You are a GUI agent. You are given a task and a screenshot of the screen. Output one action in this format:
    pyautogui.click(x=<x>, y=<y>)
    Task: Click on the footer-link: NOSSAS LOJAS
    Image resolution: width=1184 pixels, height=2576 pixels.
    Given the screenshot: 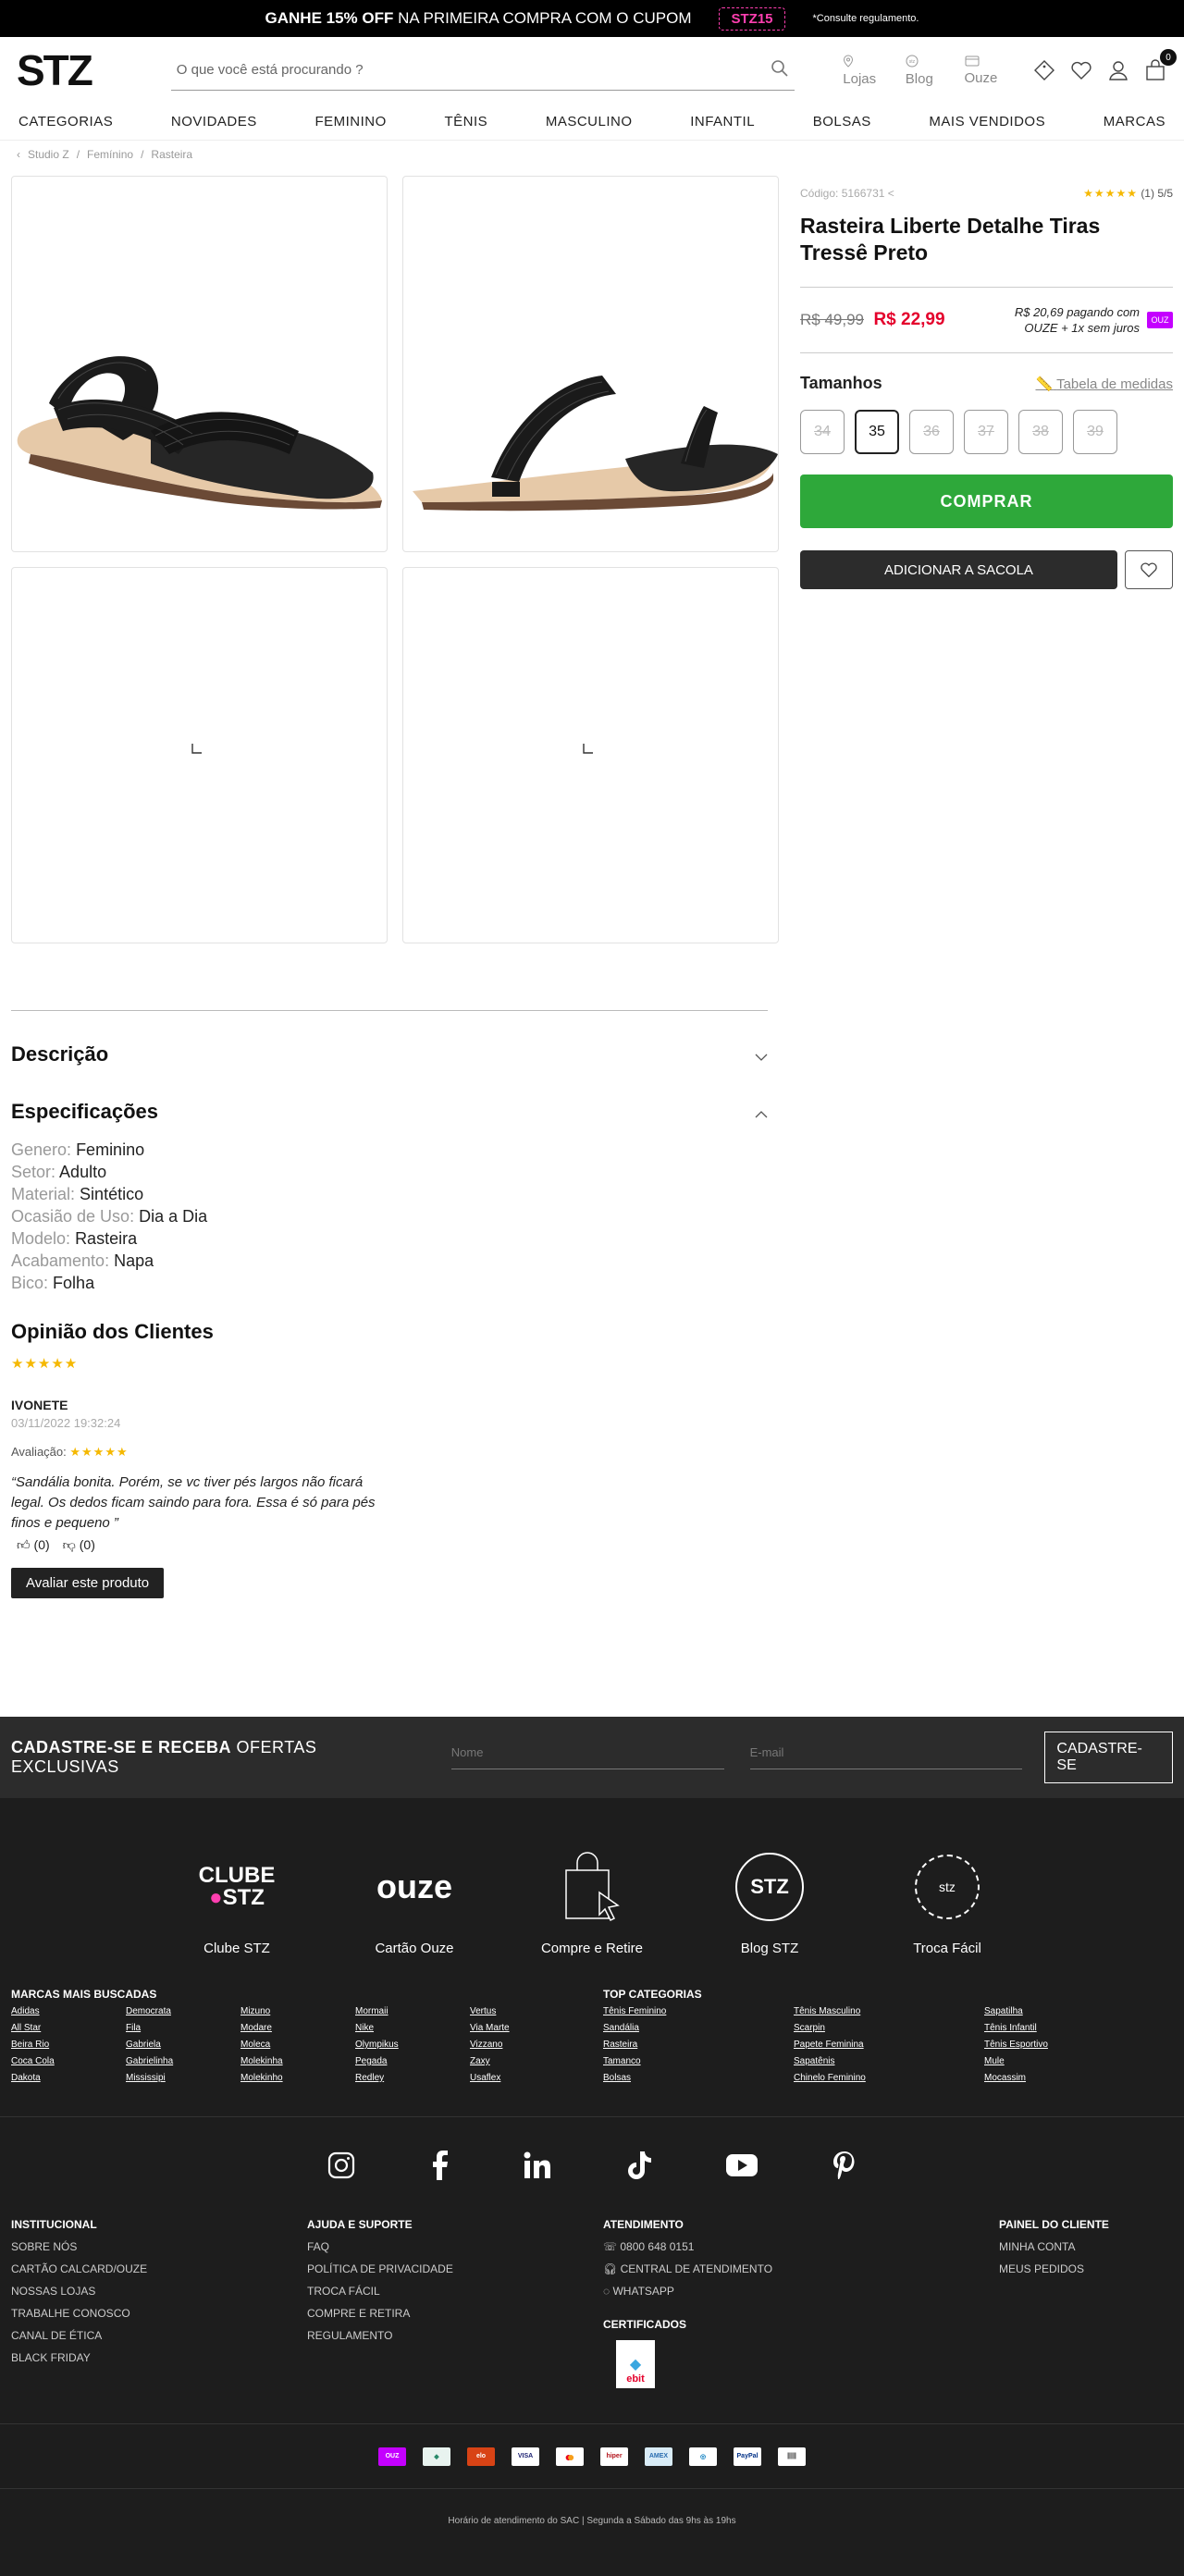 What is the action you would take?
    pyautogui.click(x=159, y=2291)
    